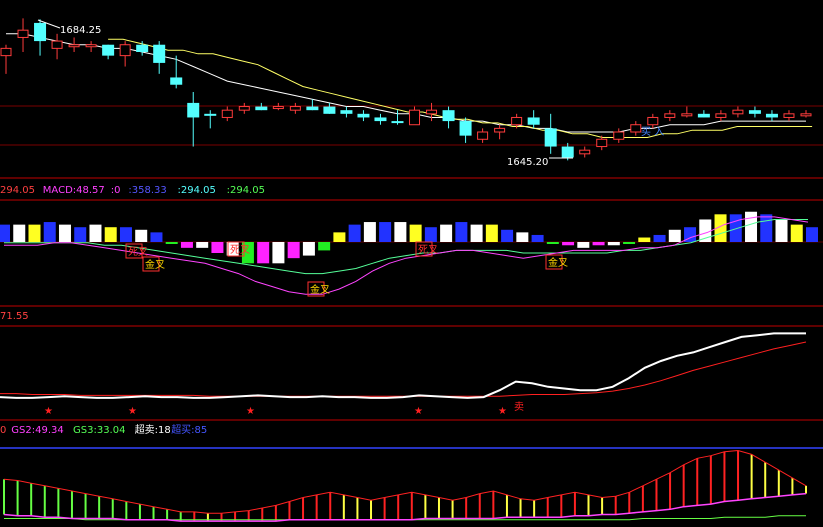 The image size is (823, 527). I want to click on indicator-header: 71.55, so click(14, 316).